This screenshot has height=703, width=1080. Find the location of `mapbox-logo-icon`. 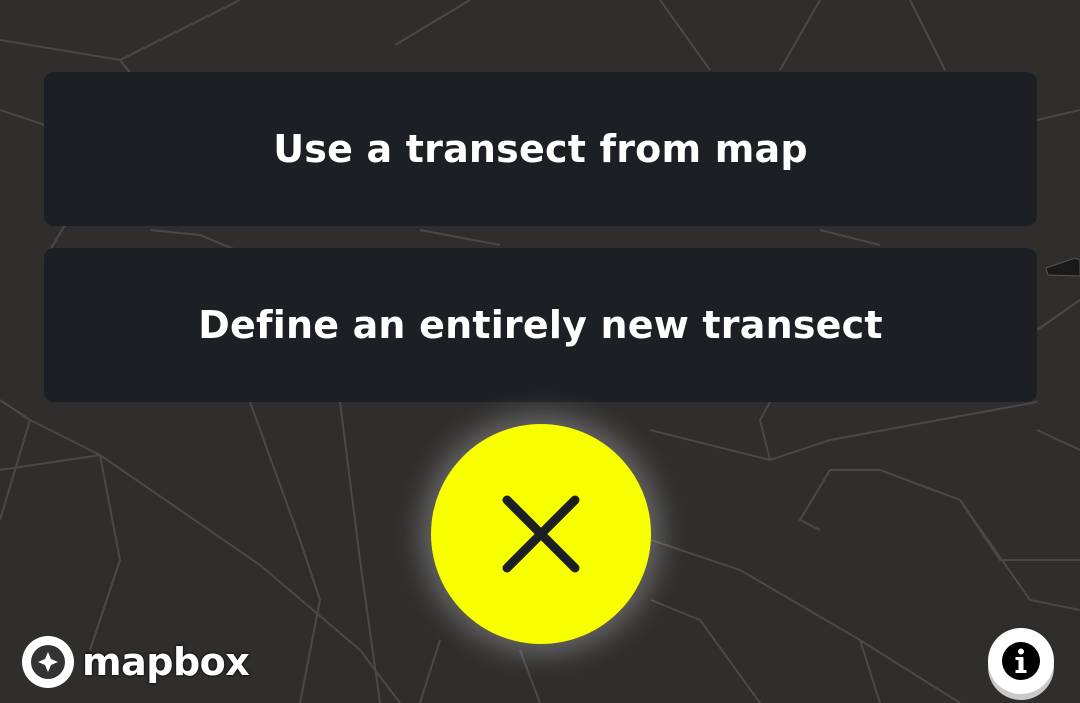

mapbox-logo-icon is located at coordinates (48, 662).